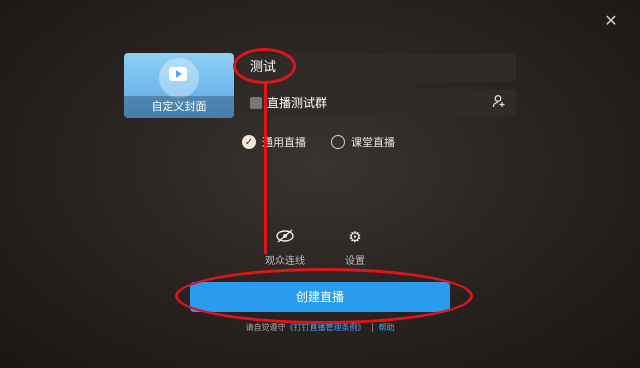  Describe the element at coordinates (285, 247) in the screenshot. I see `audience-link-button: 观众连线` at that location.